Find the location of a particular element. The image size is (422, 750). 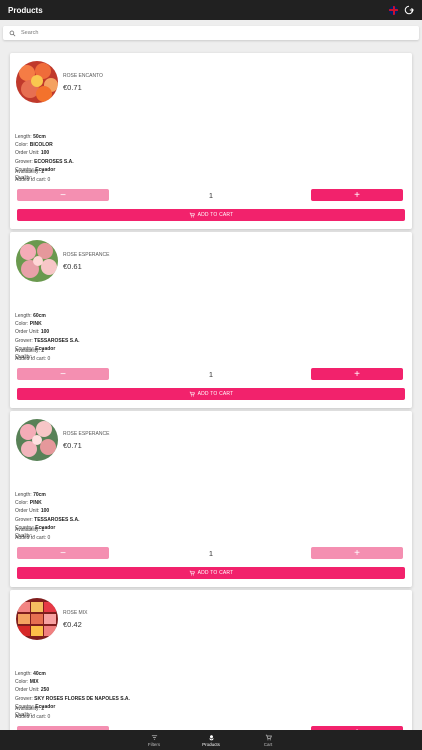

app-bar-actions is located at coordinates (401, 10).